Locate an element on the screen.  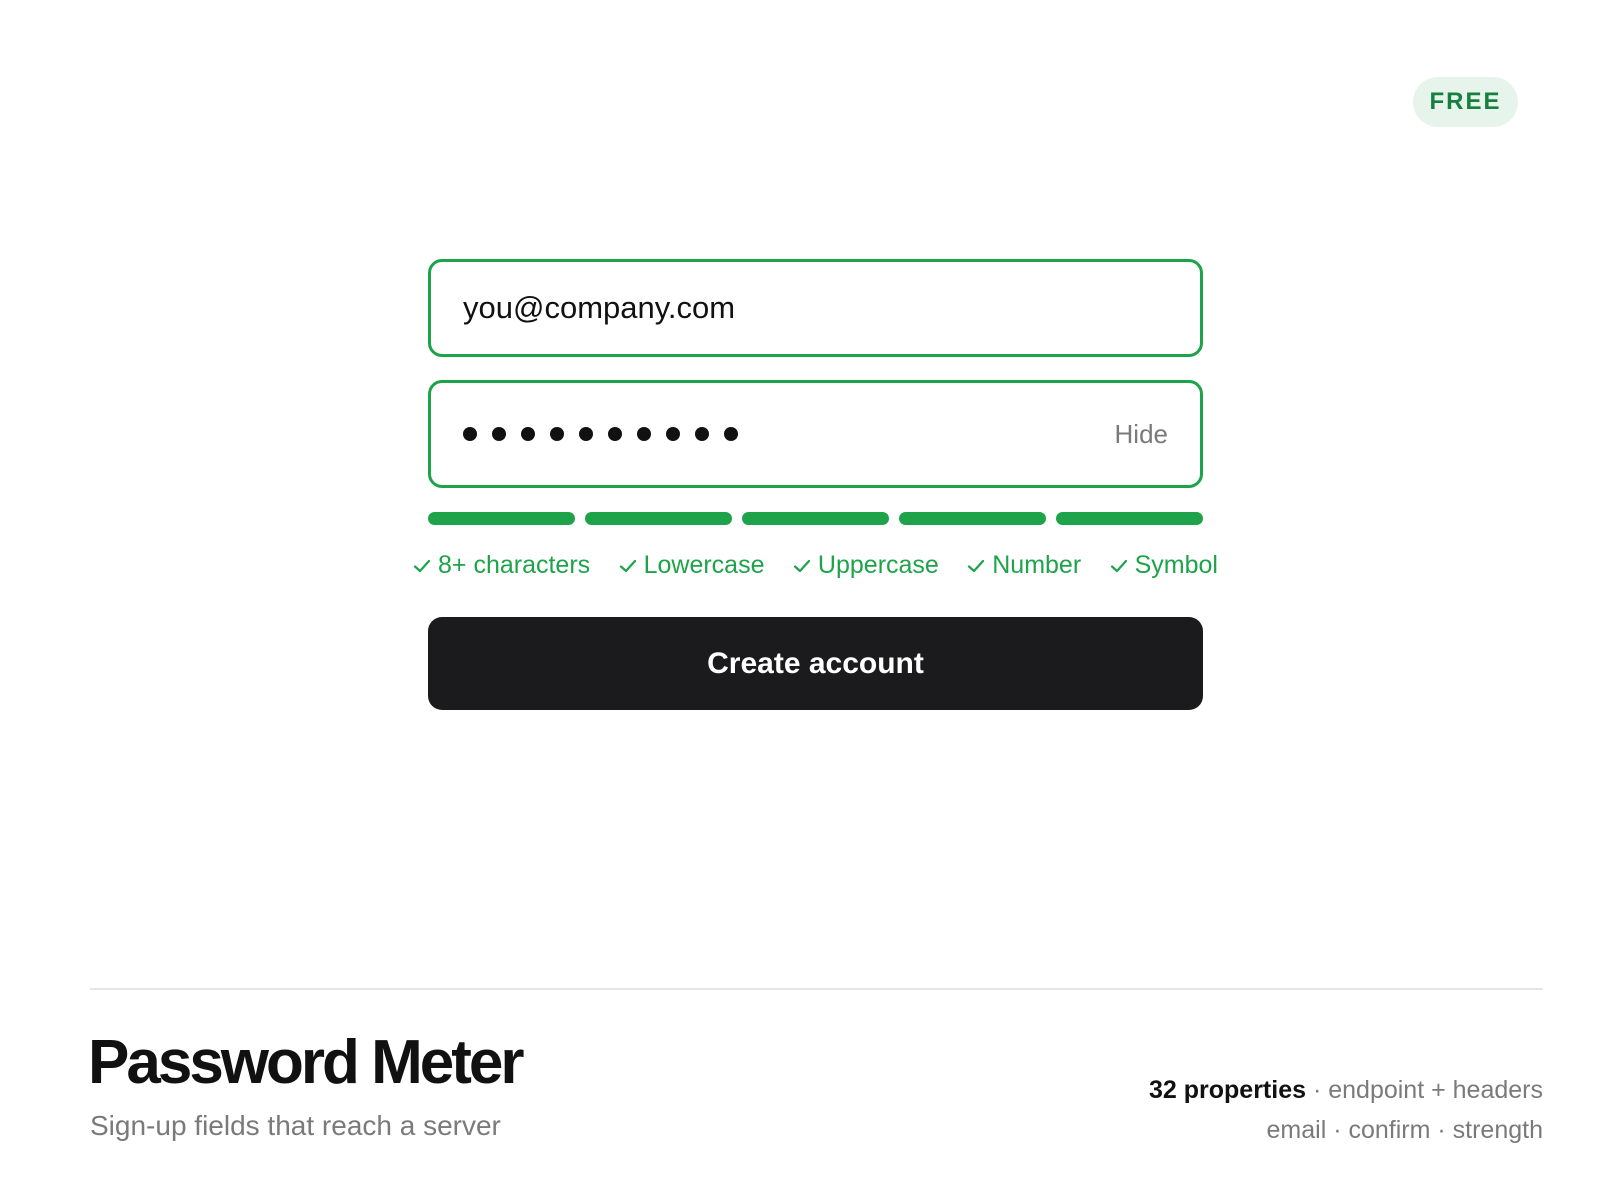
requirement-length: 8+ characters is located at coordinates (501, 565).